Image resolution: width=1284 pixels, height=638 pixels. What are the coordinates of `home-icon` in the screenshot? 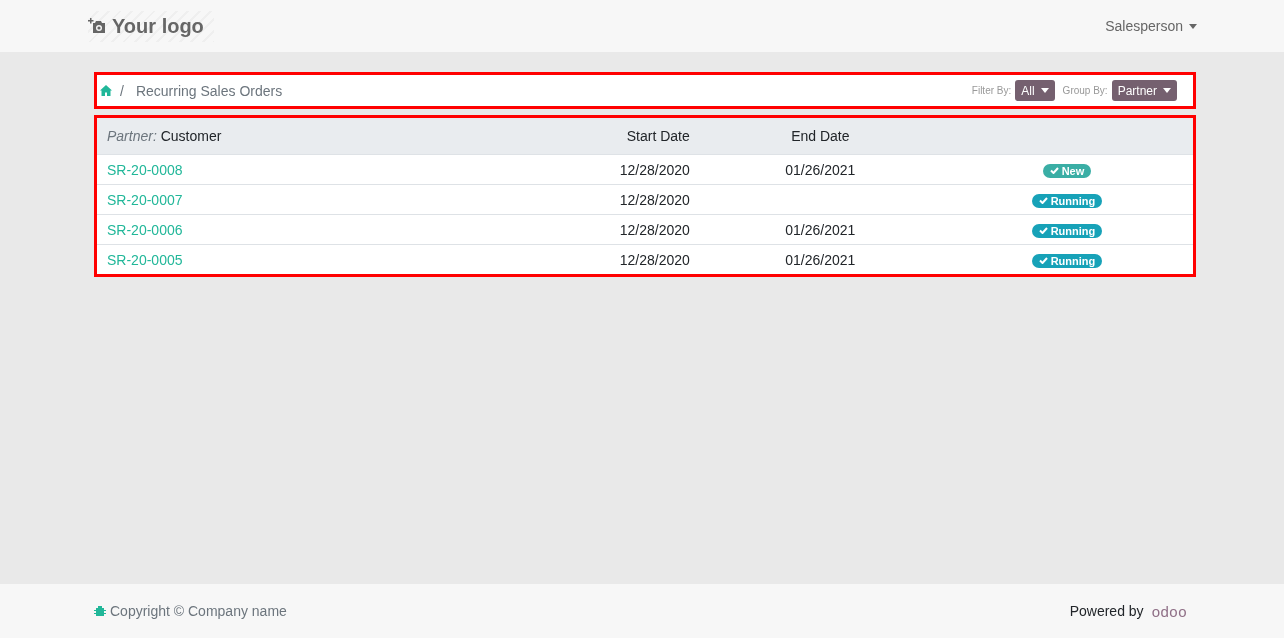 It's located at (106, 90).